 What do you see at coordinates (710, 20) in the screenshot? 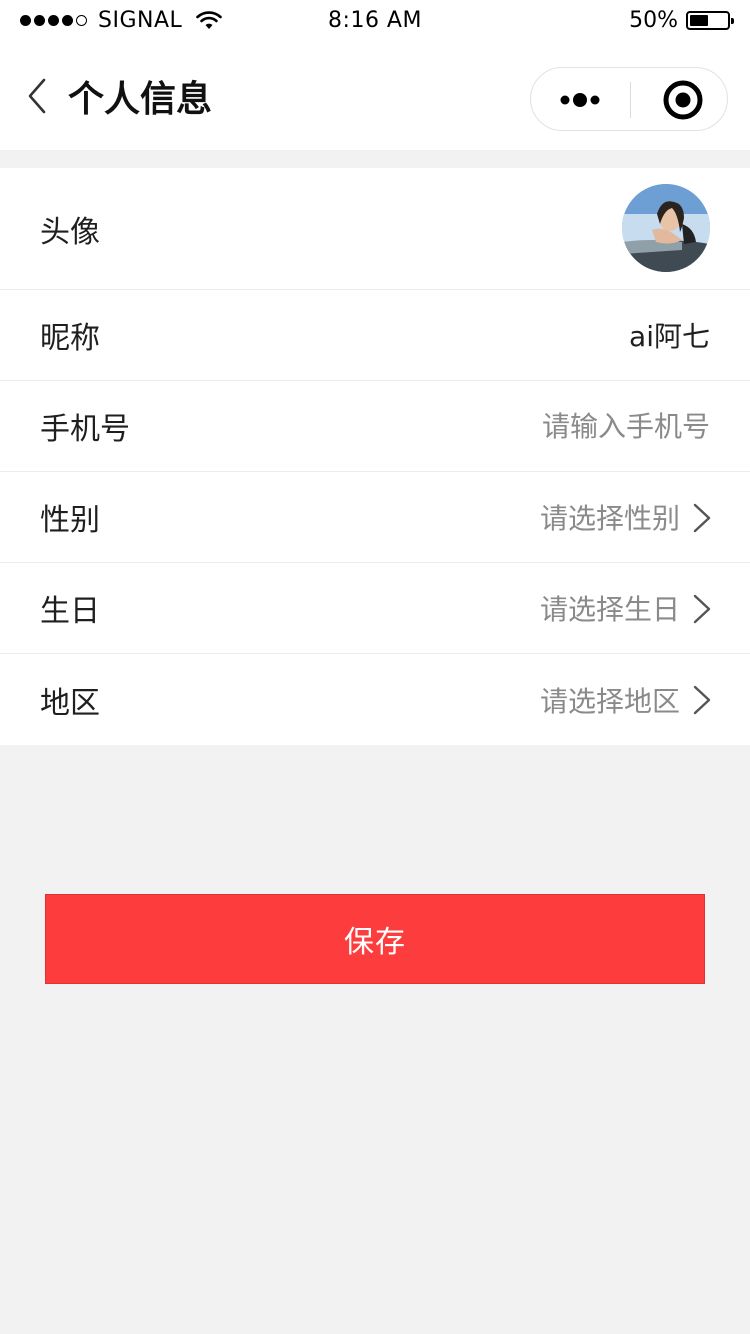
I see `battery-icon` at bounding box center [710, 20].